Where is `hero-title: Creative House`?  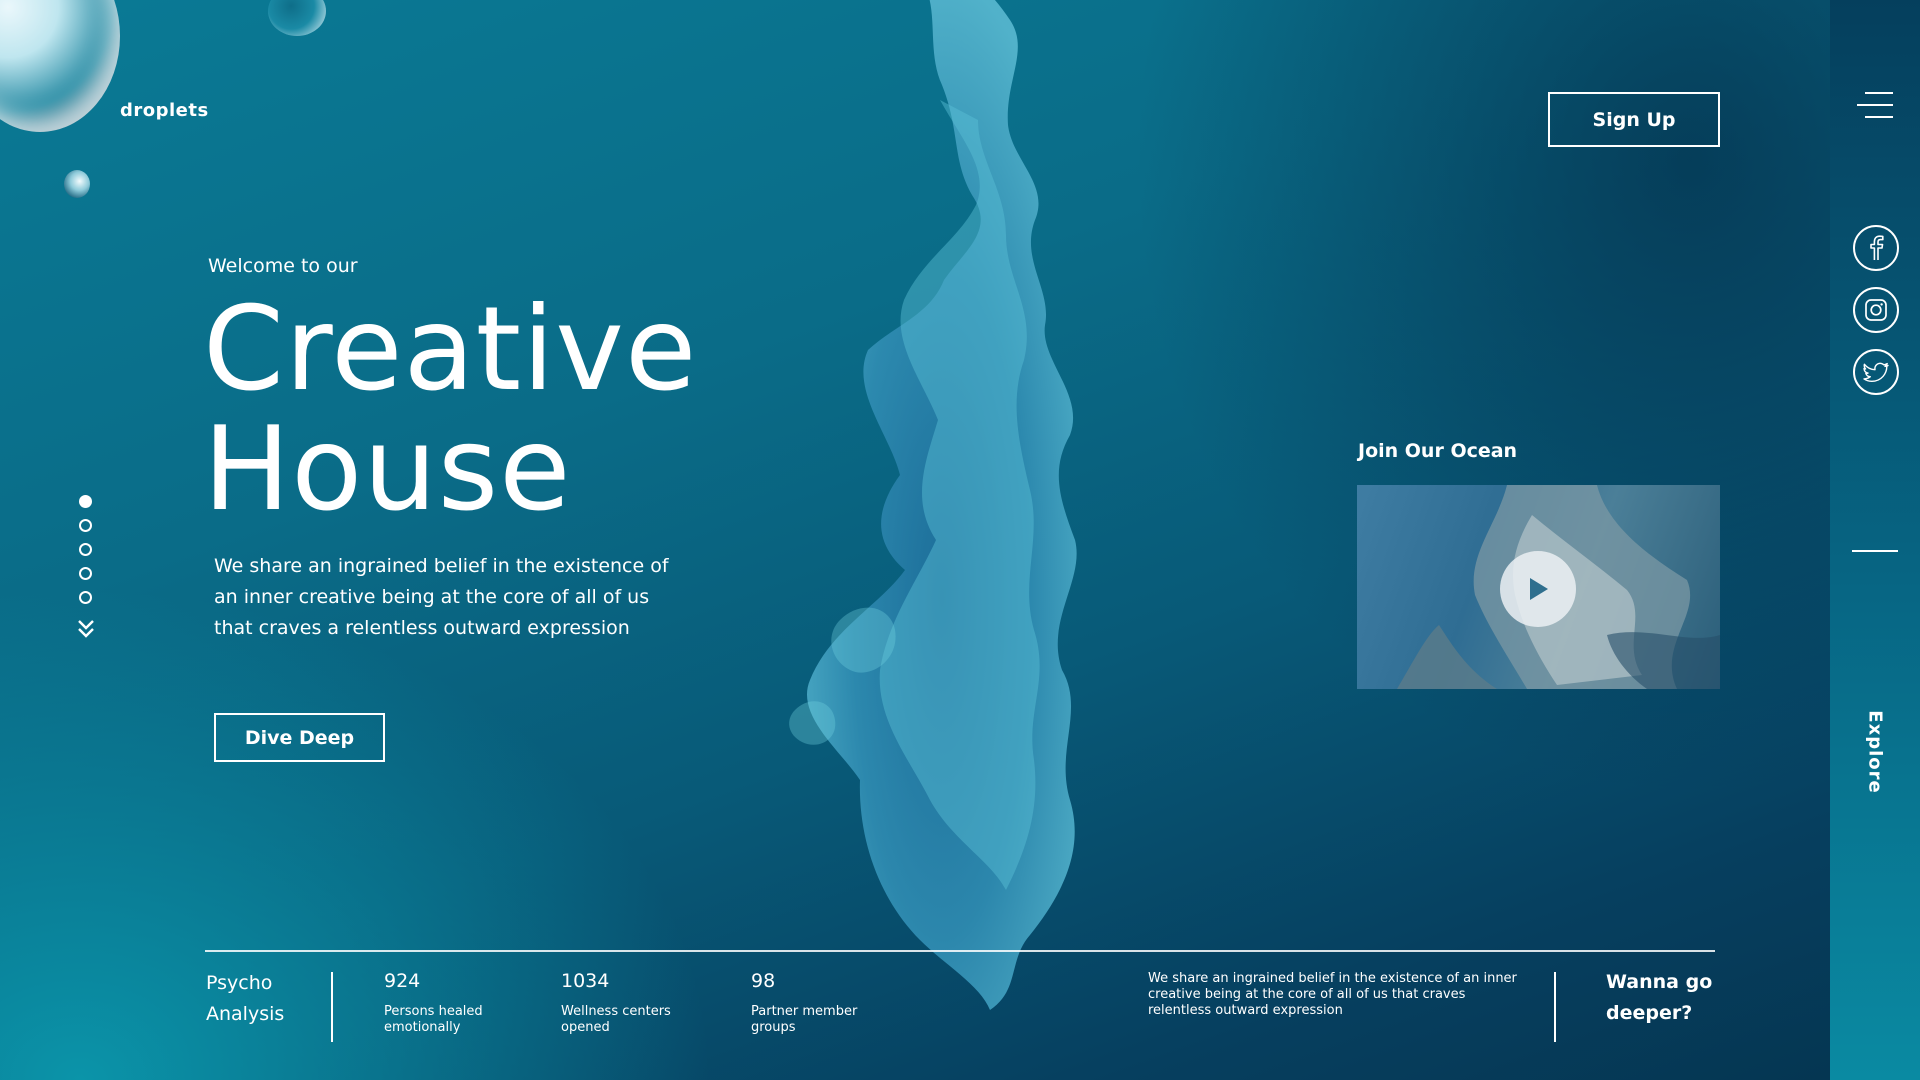 hero-title: Creative House is located at coordinates (450, 410).